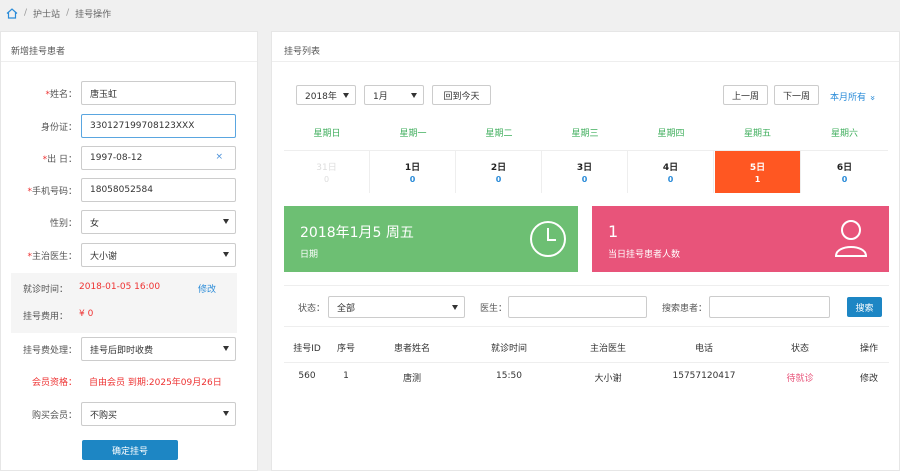 This screenshot has width=900, height=471. Describe the element at coordinates (54, 382) in the screenshot. I see `member-label: 会员资格：` at that location.